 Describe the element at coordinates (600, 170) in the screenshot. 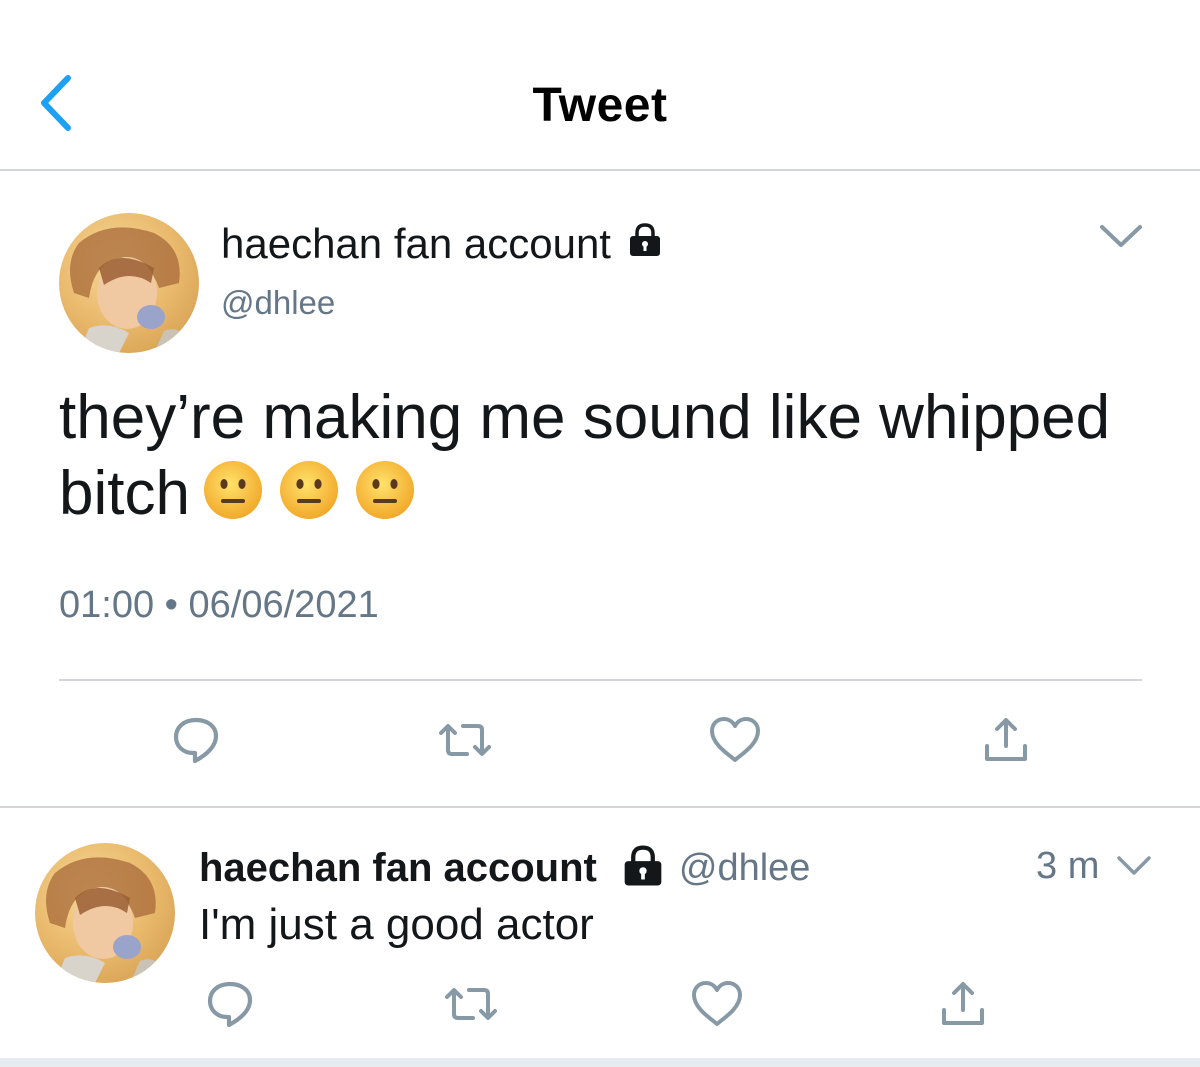

I see `header-divider` at that location.